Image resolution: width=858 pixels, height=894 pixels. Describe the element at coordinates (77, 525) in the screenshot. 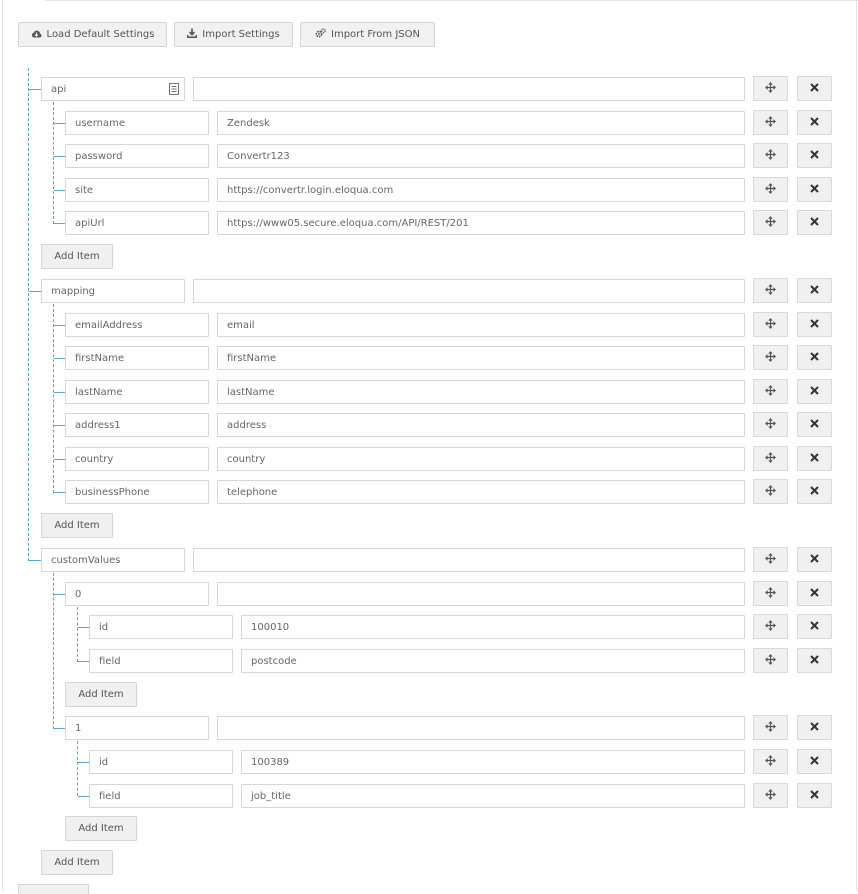

I see `add-item-button-mapping: Add Item` at that location.